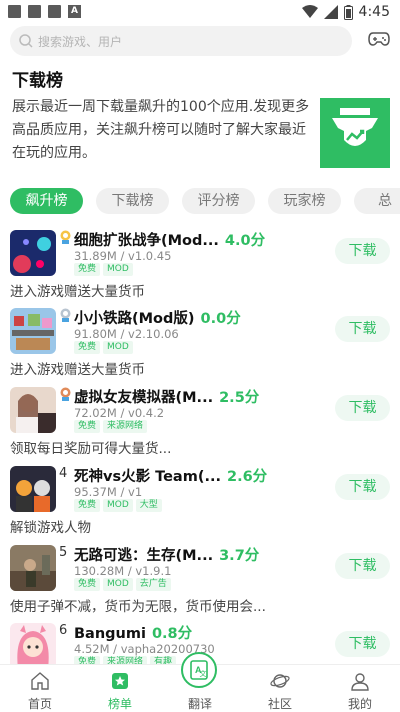  What do you see at coordinates (37, 81) in the screenshot?
I see `page-title: 下载榜` at bounding box center [37, 81].